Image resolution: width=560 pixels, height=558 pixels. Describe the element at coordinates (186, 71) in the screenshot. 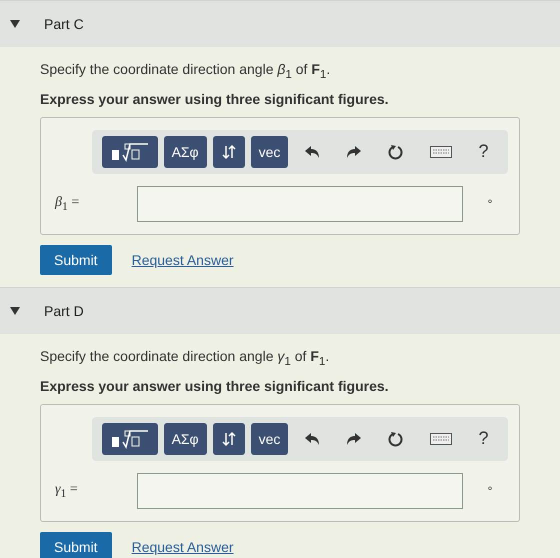

I see `question-text: Specify the coordinate direction angle β$_{1}$ of F$_{1}$.` at that location.